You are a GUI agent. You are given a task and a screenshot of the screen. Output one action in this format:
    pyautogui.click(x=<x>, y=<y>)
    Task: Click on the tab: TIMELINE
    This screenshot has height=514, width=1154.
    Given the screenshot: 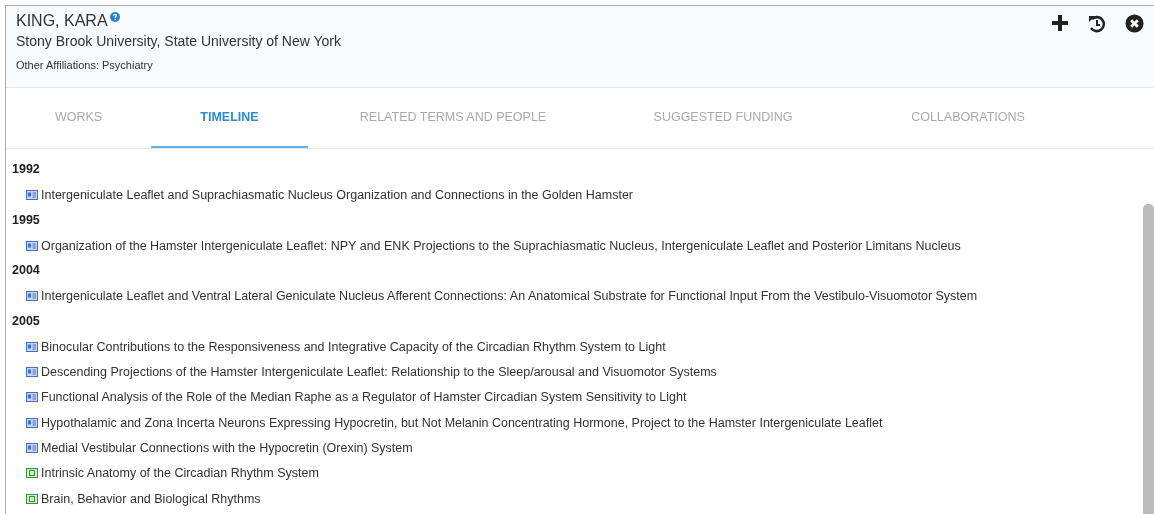 What is the action you would take?
    pyautogui.click(x=229, y=118)
    